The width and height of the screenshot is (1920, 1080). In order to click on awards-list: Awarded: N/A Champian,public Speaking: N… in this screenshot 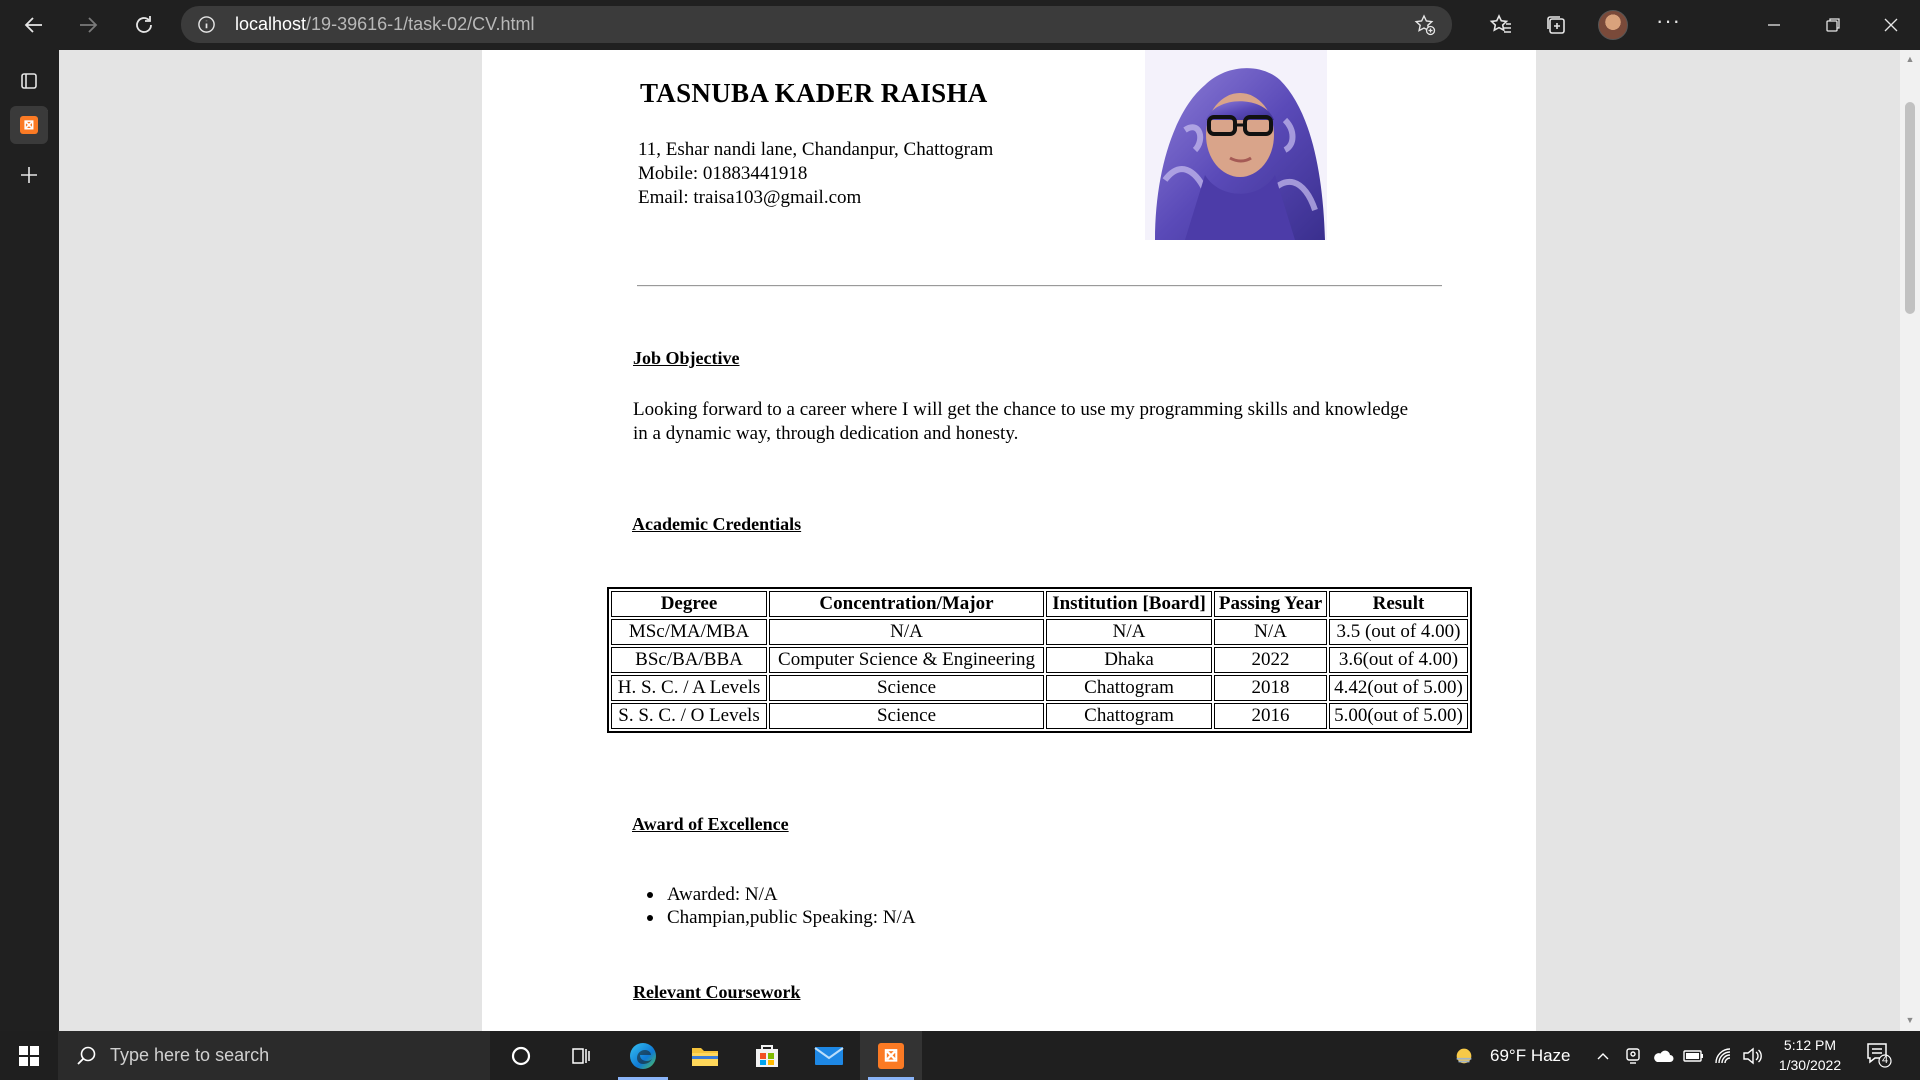, I will do `click(775, 906)`.